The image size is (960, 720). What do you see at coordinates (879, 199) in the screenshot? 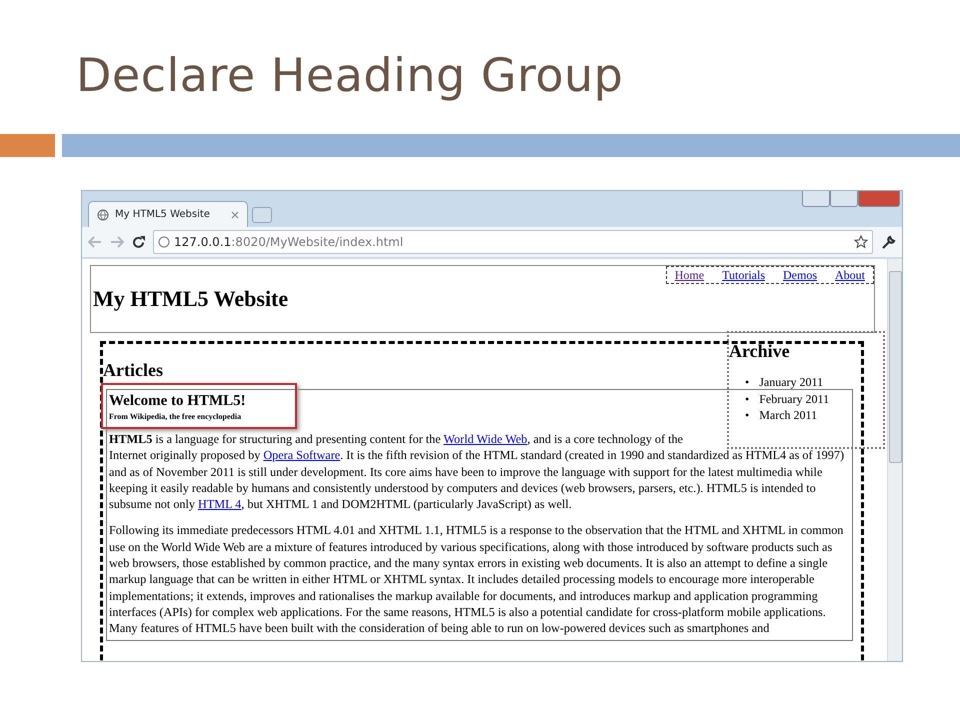
I see `close-button` at bounding box center [879, 199].